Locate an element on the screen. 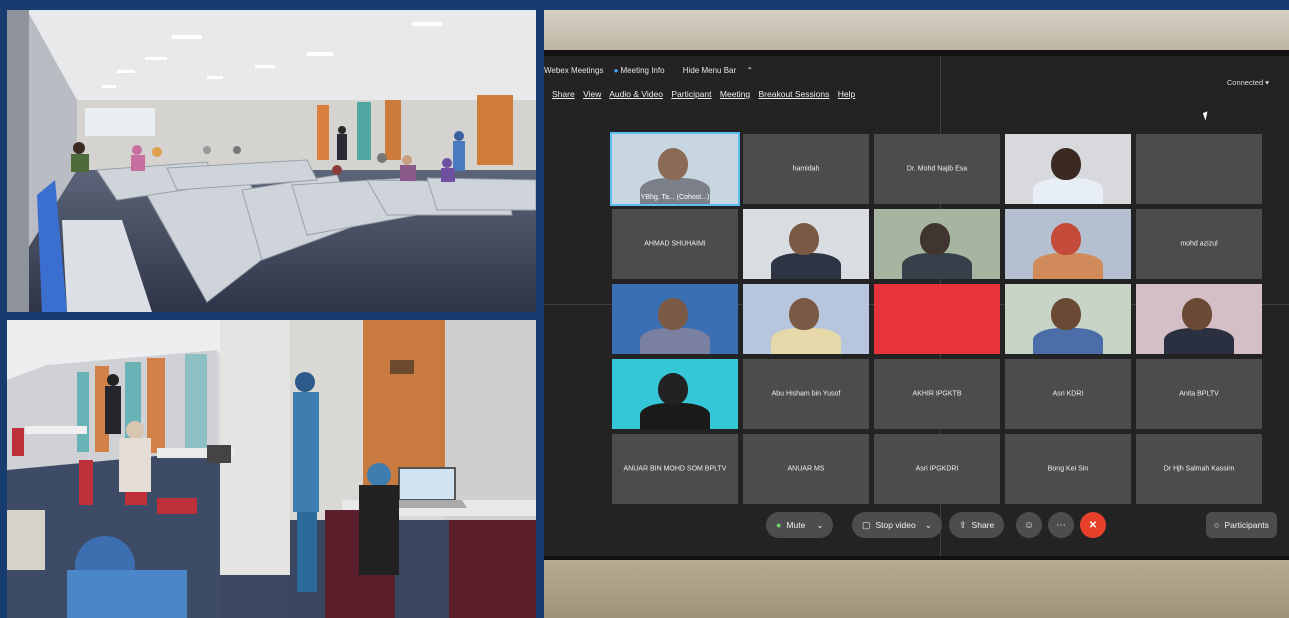  stop-video-button: ▢ Stop video ⌄ is located at coordinates (897, 525).